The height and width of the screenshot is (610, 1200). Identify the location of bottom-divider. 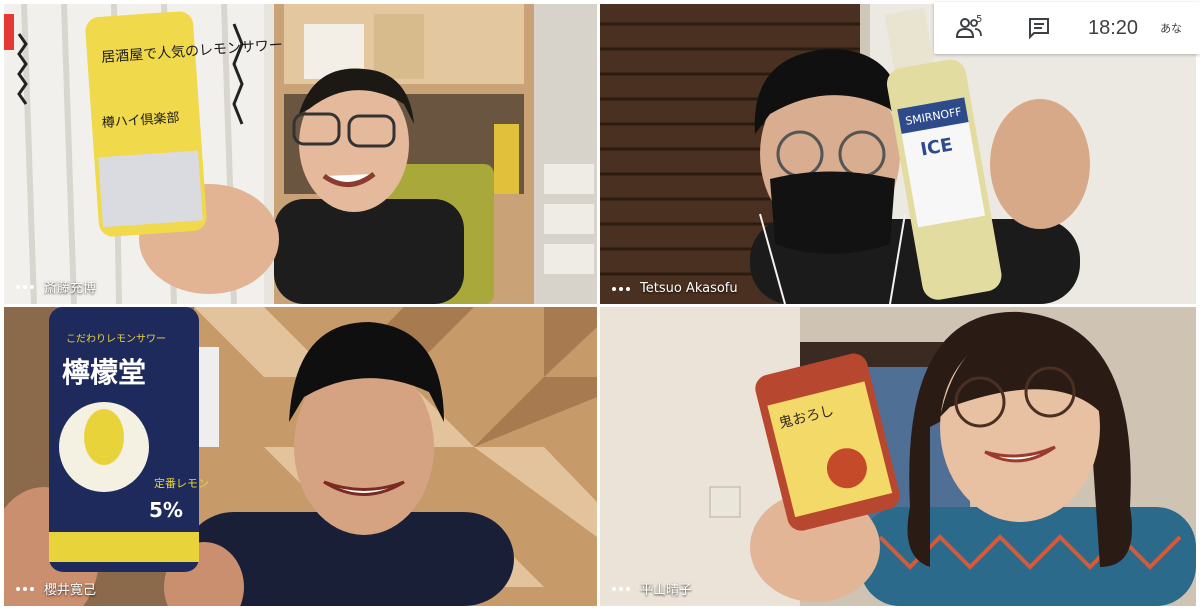
(600, 608).